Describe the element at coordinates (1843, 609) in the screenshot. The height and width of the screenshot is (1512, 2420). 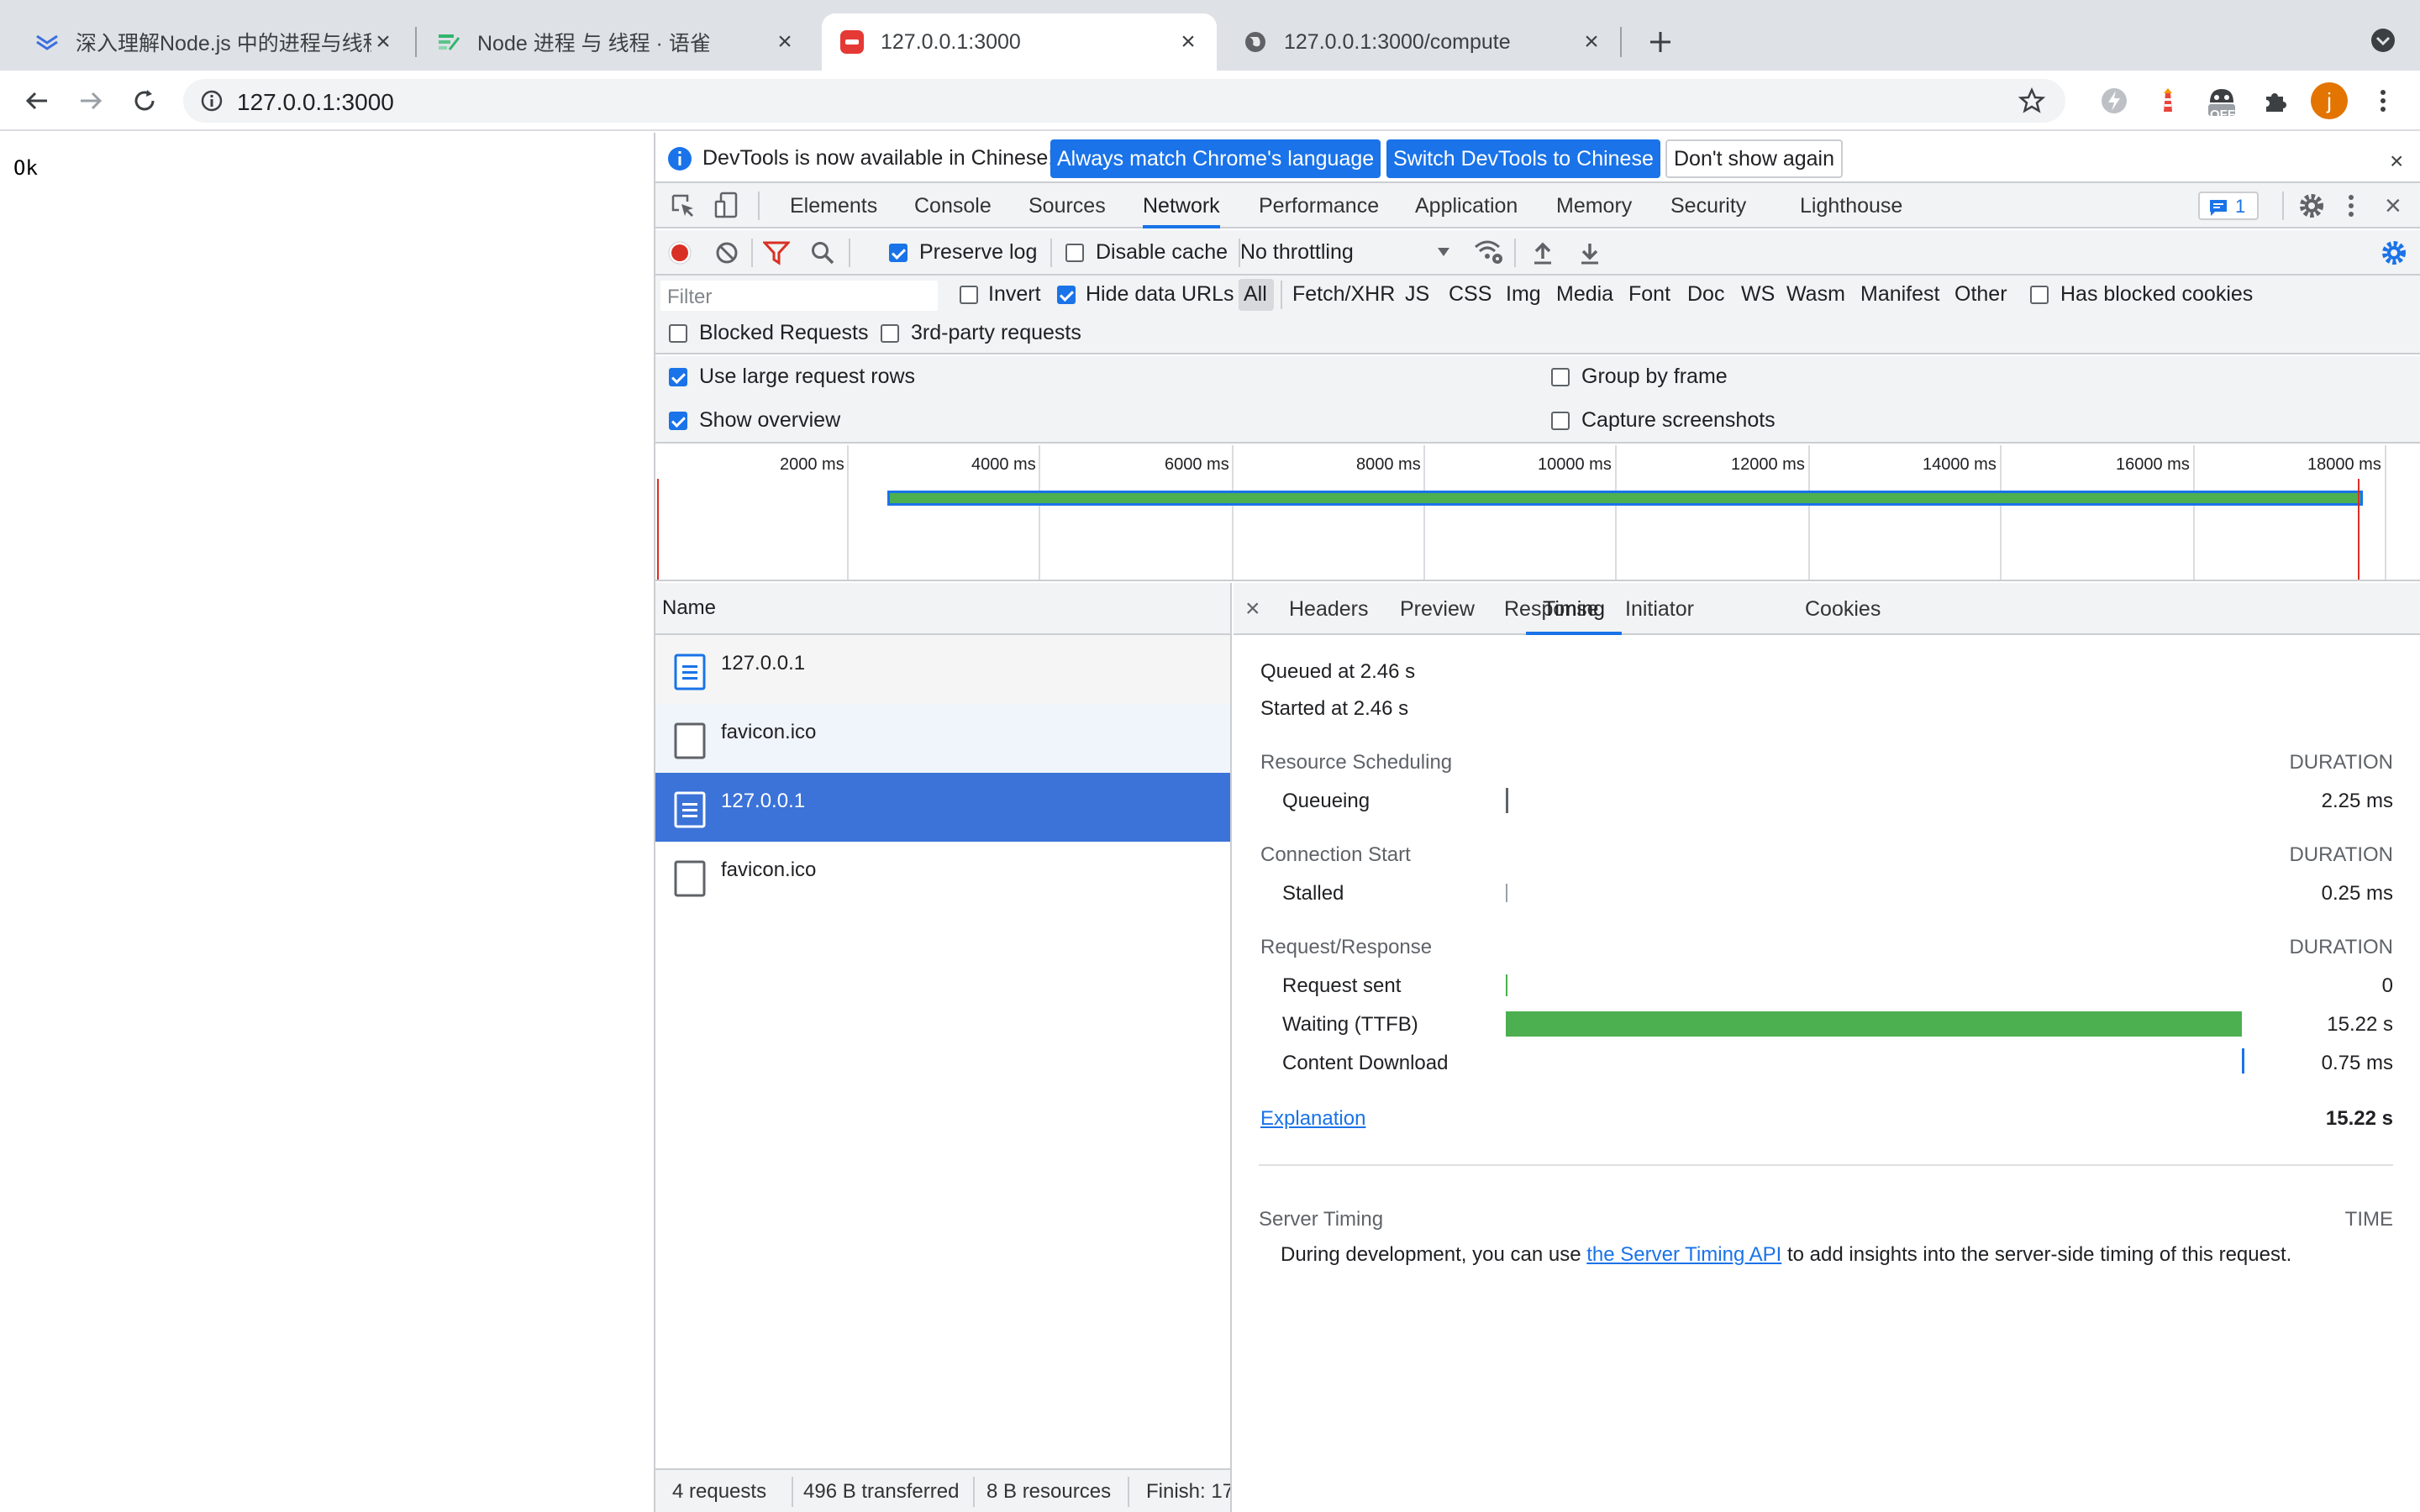
I see `tab-cookies: Cookies` at that location.